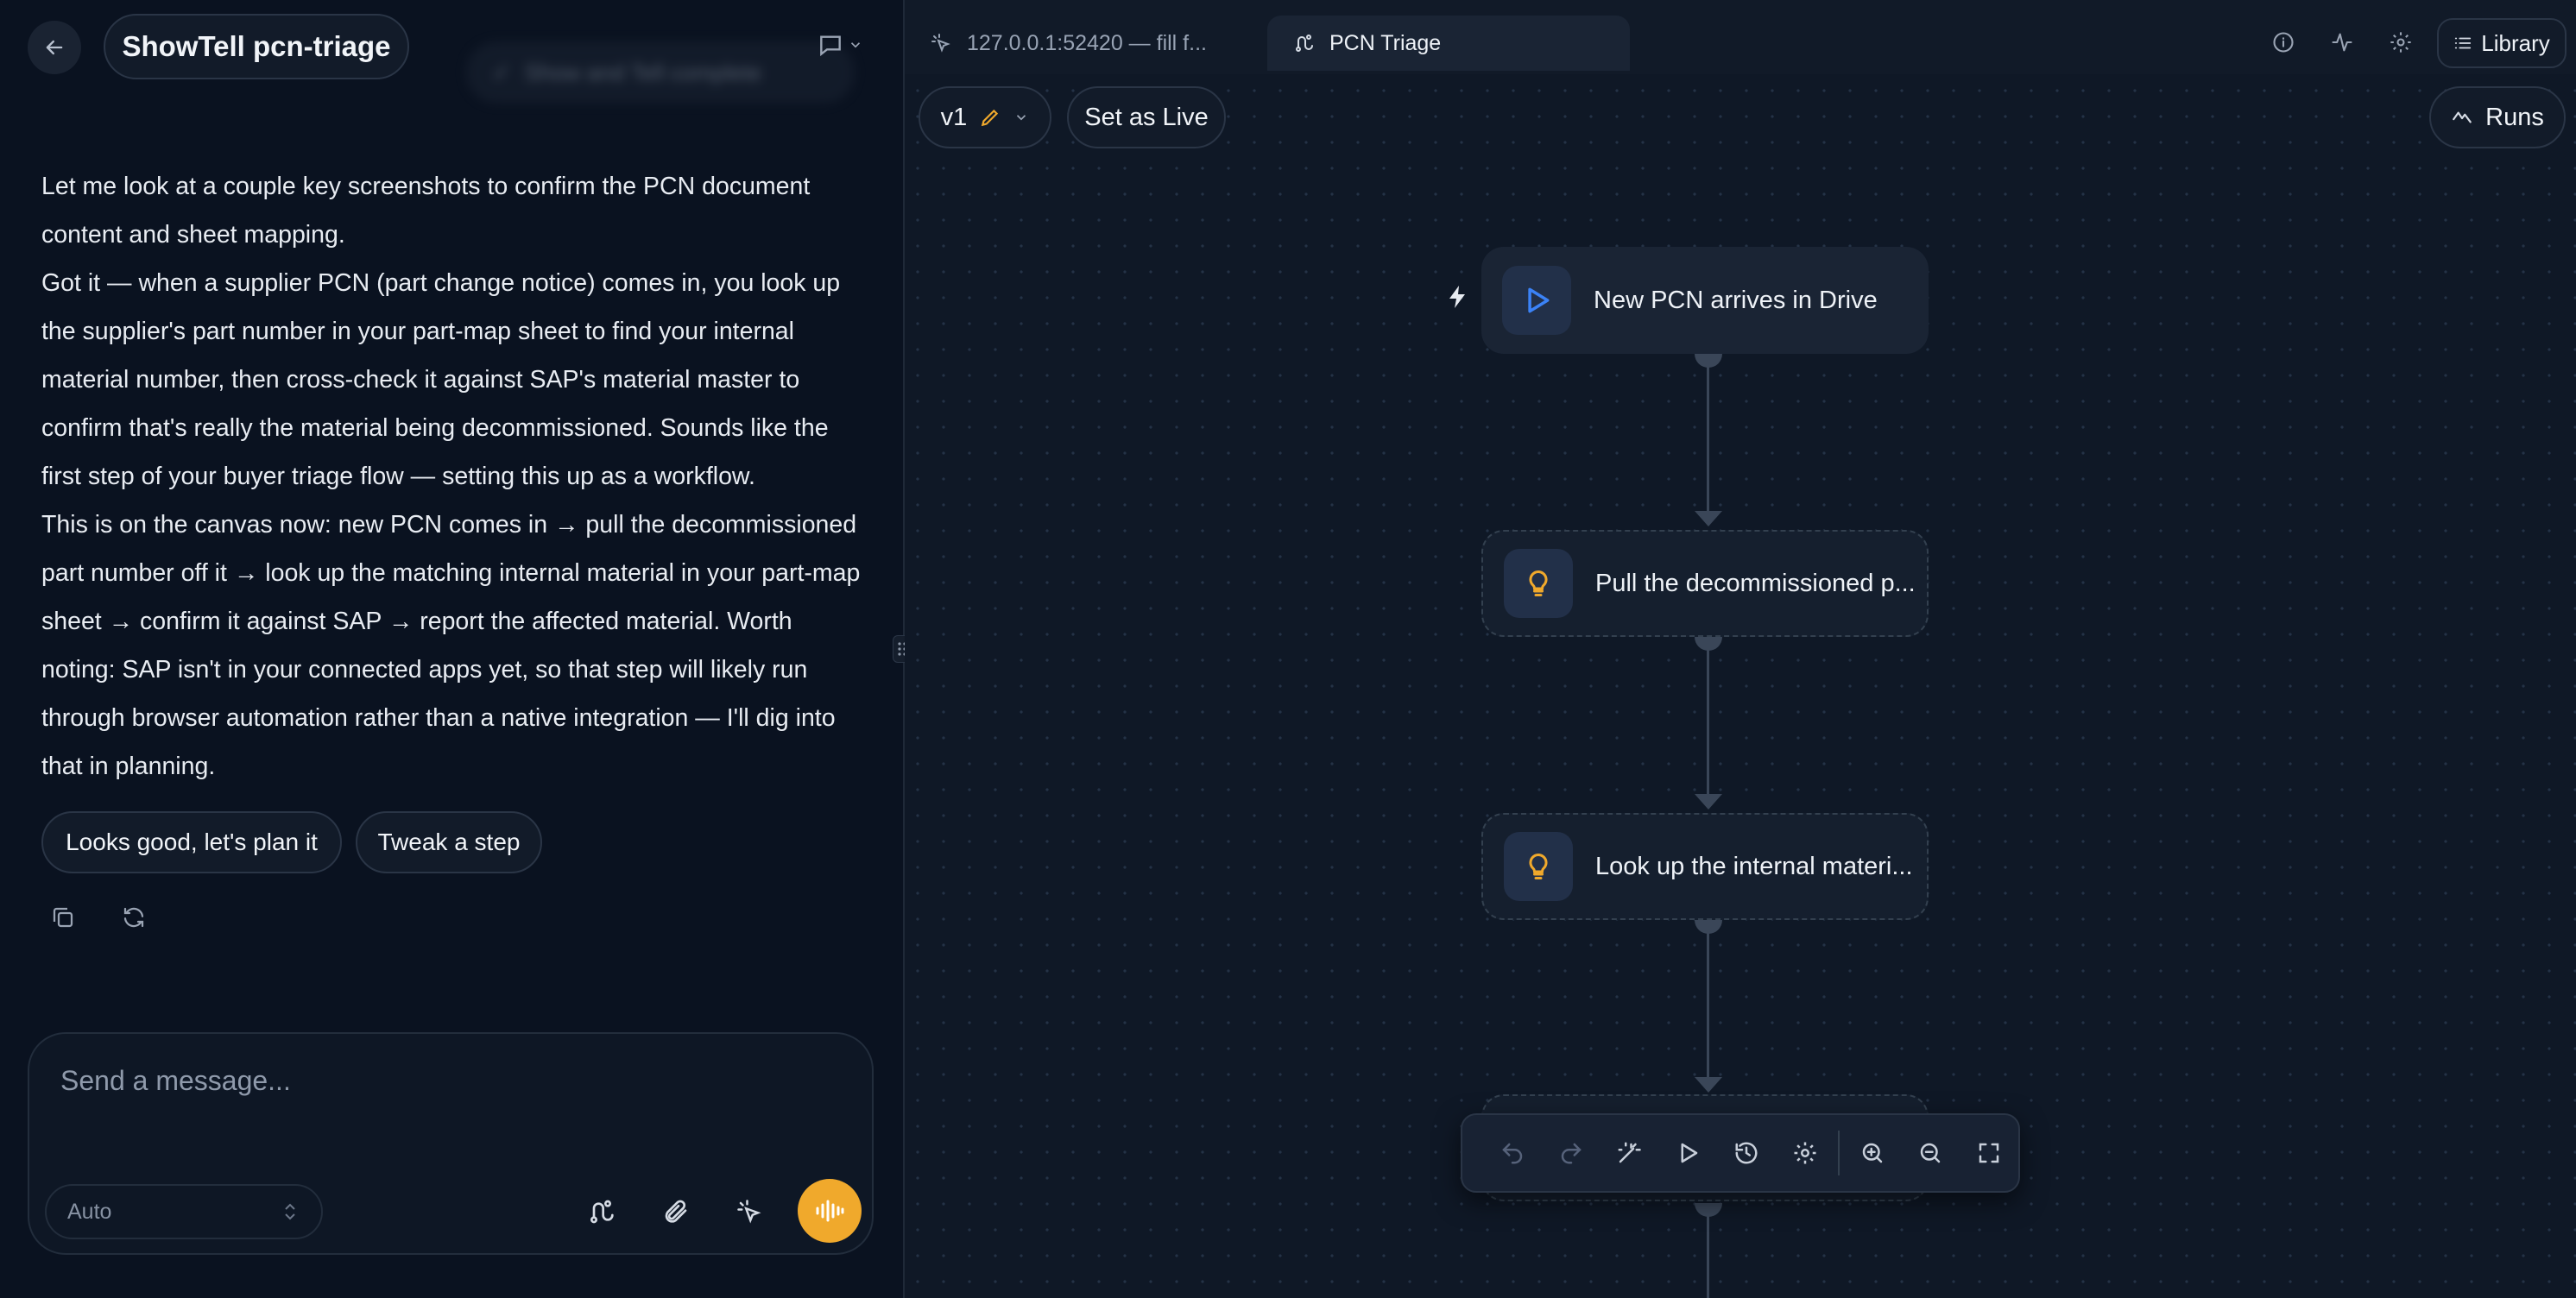  I want to click on zoom-out-icon, so click(1931, 1153).